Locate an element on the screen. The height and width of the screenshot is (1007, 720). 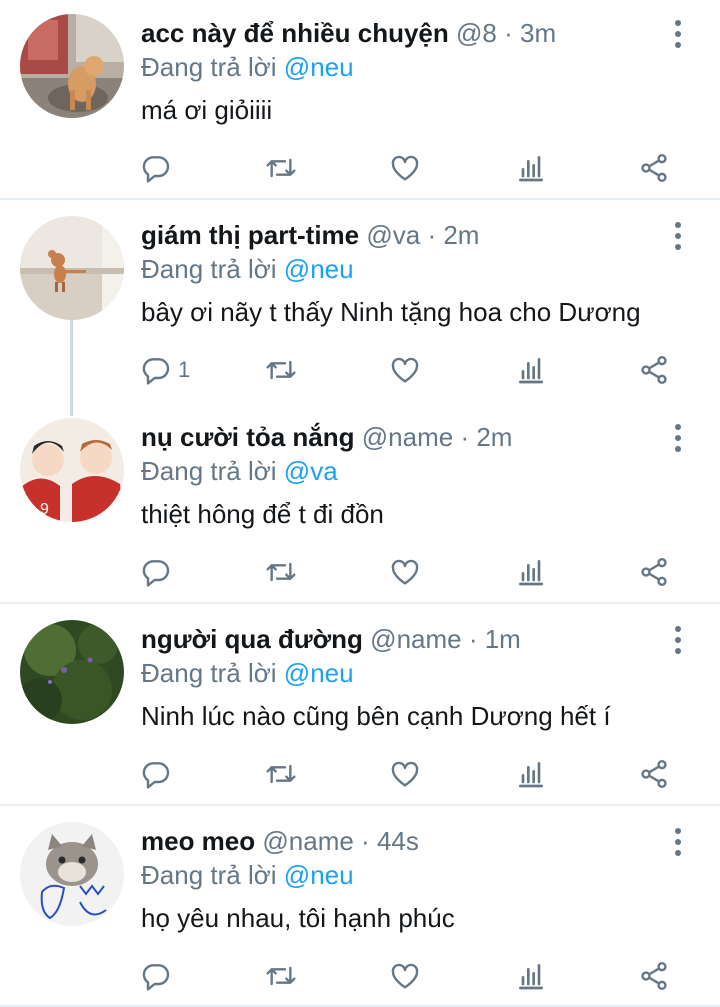
handle: @va is located at coordinates (393, 235).